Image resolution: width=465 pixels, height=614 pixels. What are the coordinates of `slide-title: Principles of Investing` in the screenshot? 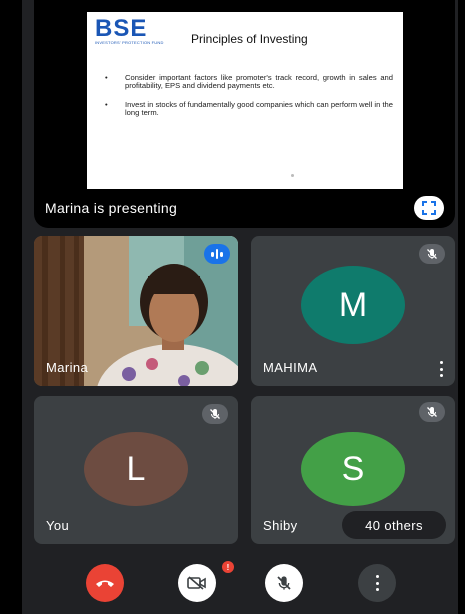 It's located at (249, 39).